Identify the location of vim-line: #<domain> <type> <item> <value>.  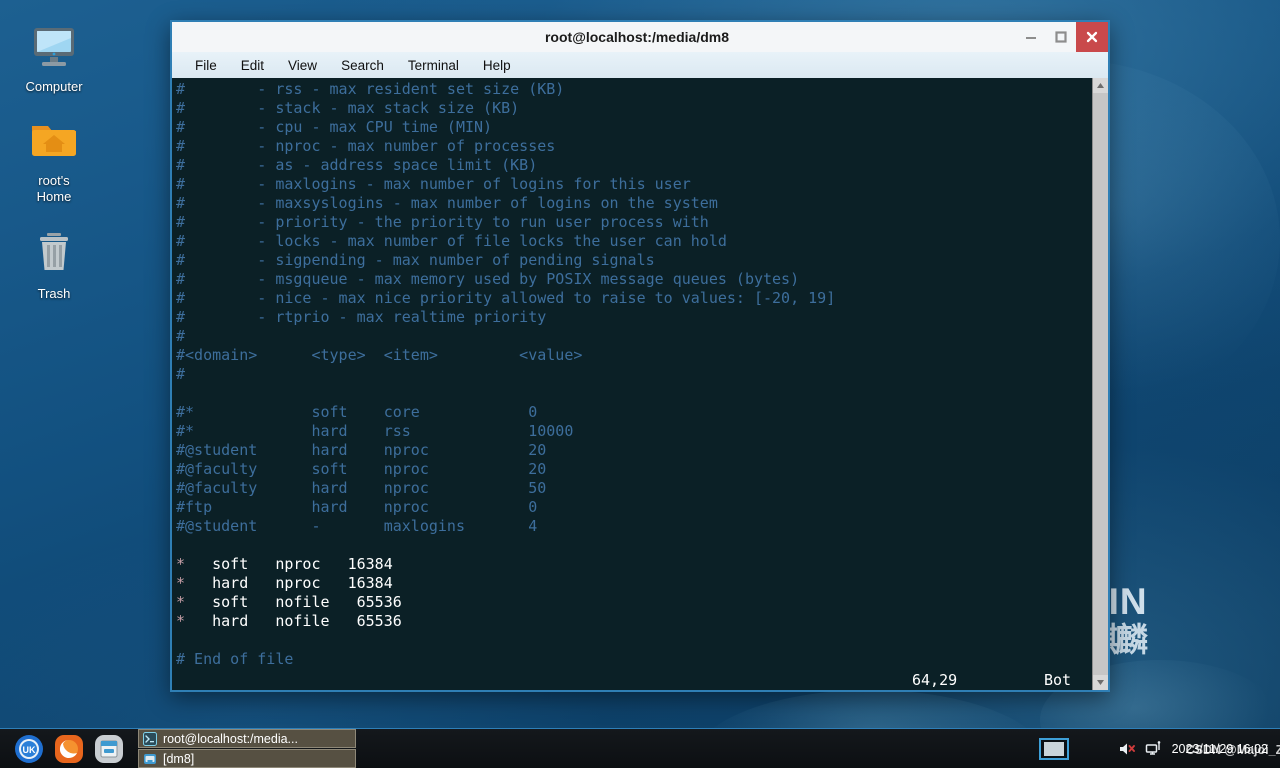
(634, 355).